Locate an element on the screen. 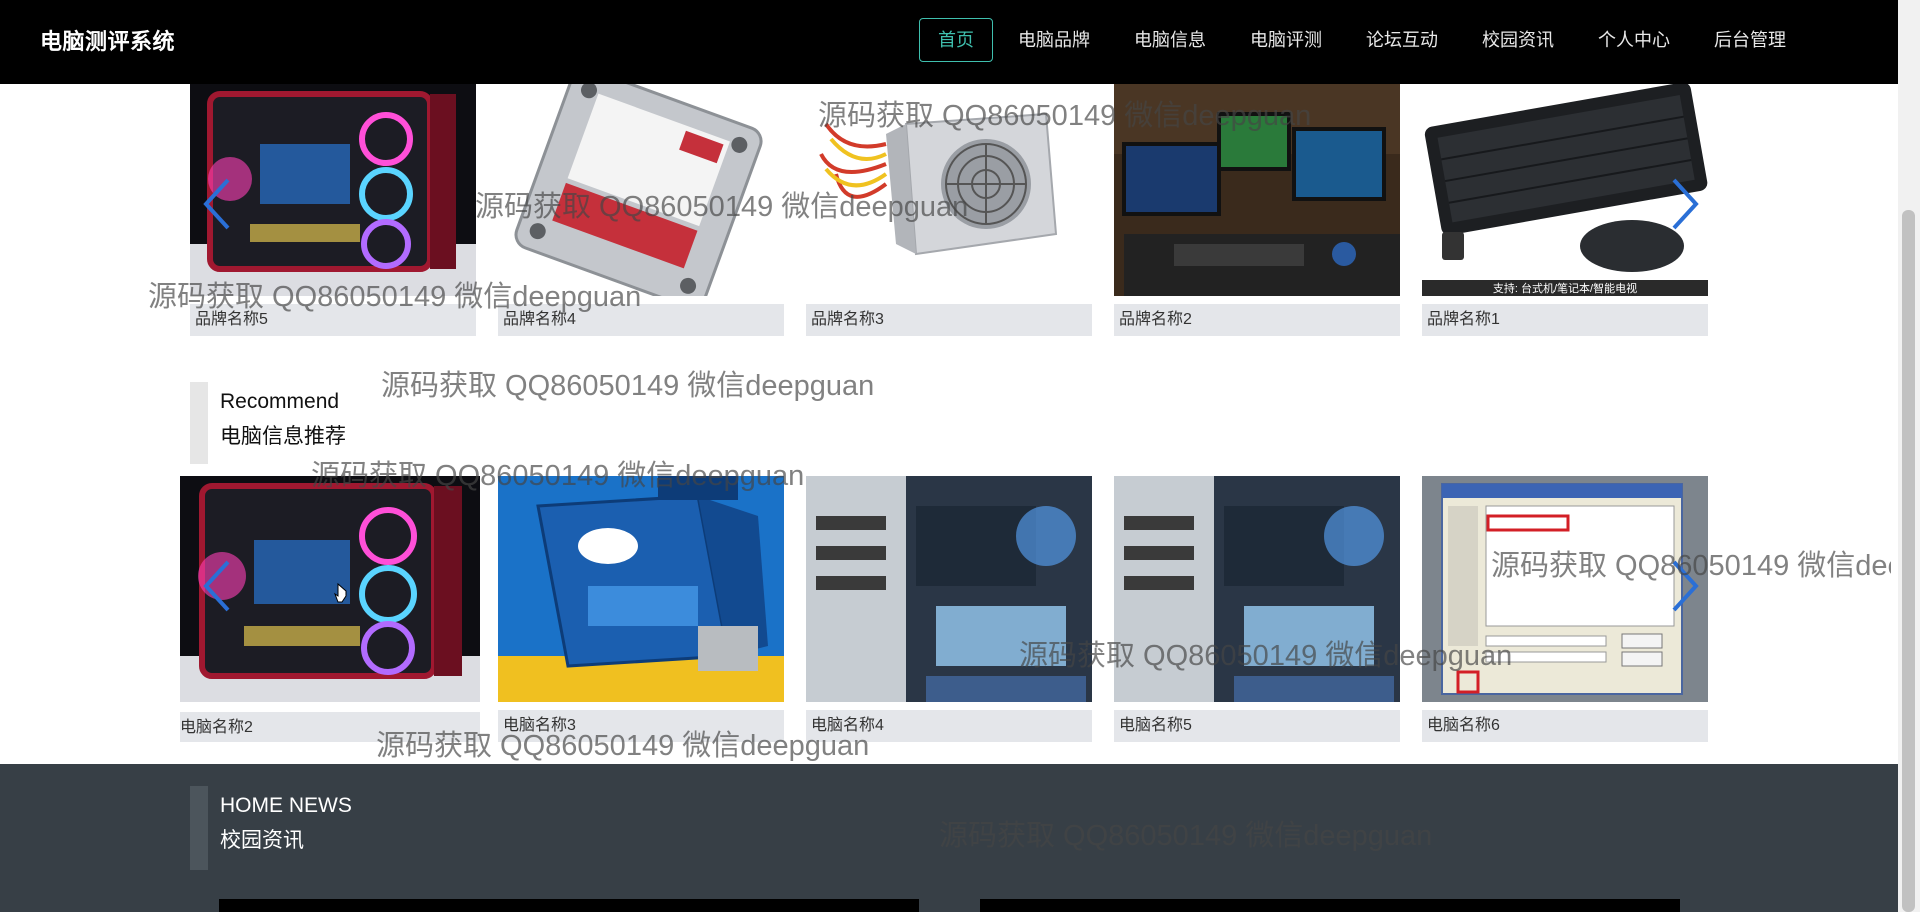 The height and width of the screenshot is (912, 1920). brand-card: 品牌名称3 is located at coordinates (949, 210).